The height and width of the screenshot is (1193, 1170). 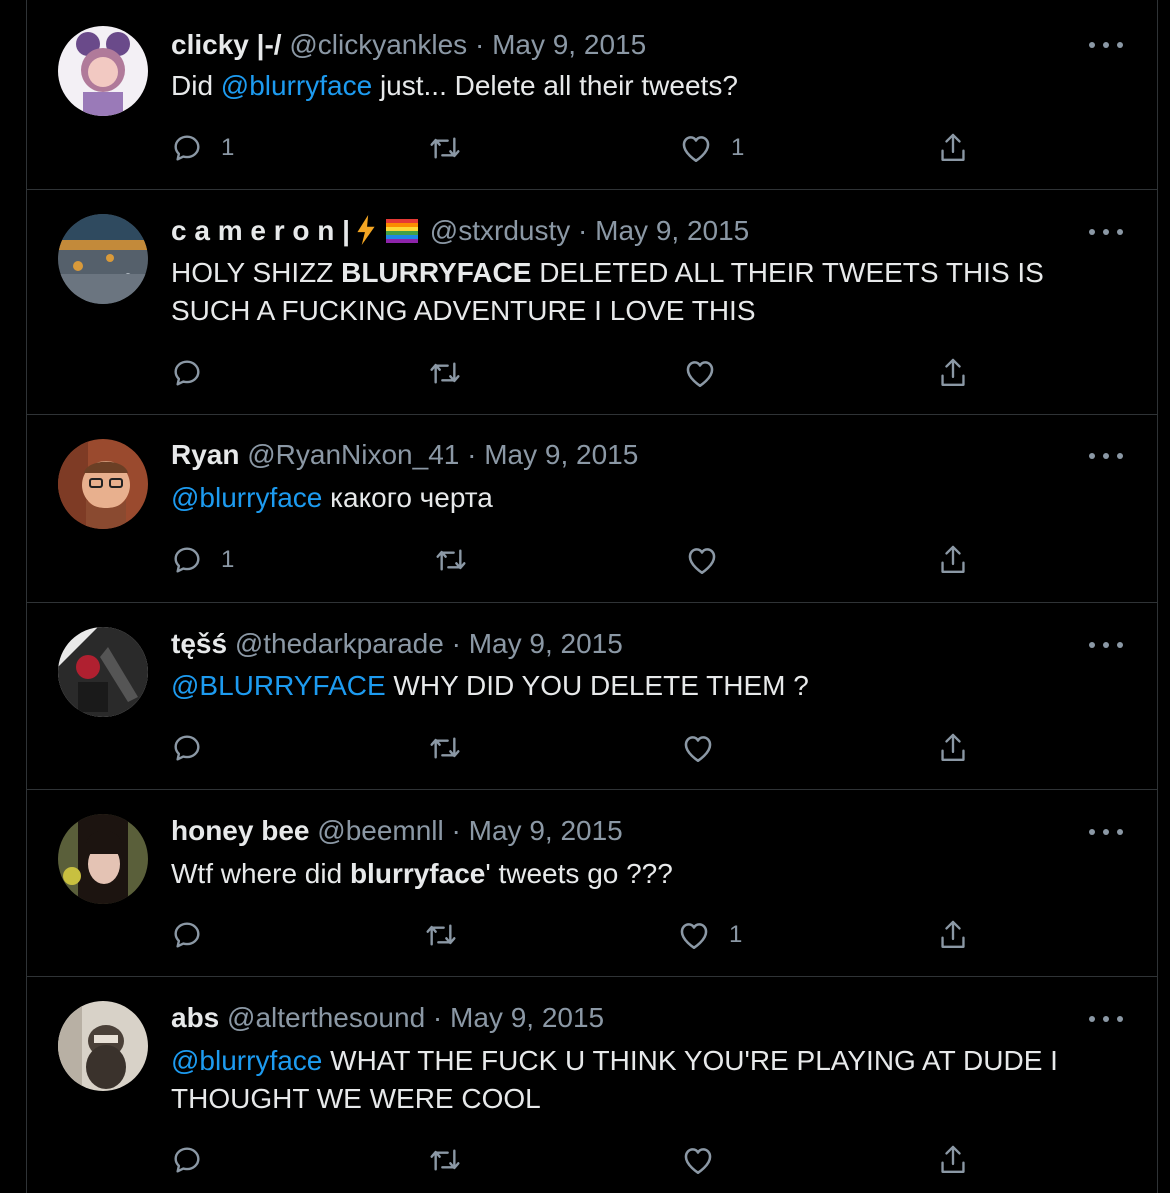 What do you see at coordinates (664, 148) in the screenshot?
I see `tweet-actions: 1 1` at bounding box center [664, 148].